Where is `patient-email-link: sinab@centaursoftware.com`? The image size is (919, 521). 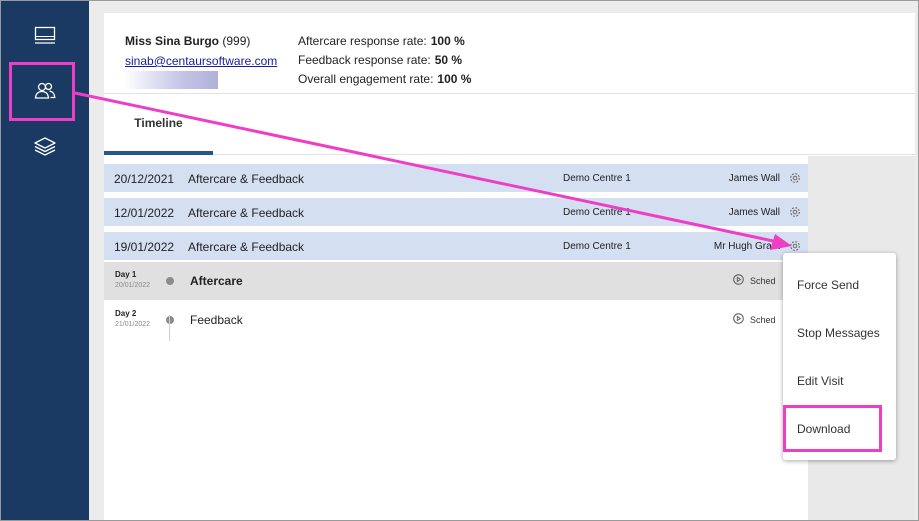 patient-email-link: sinab@centaursoftware.com is located at coordinates (201, 61).